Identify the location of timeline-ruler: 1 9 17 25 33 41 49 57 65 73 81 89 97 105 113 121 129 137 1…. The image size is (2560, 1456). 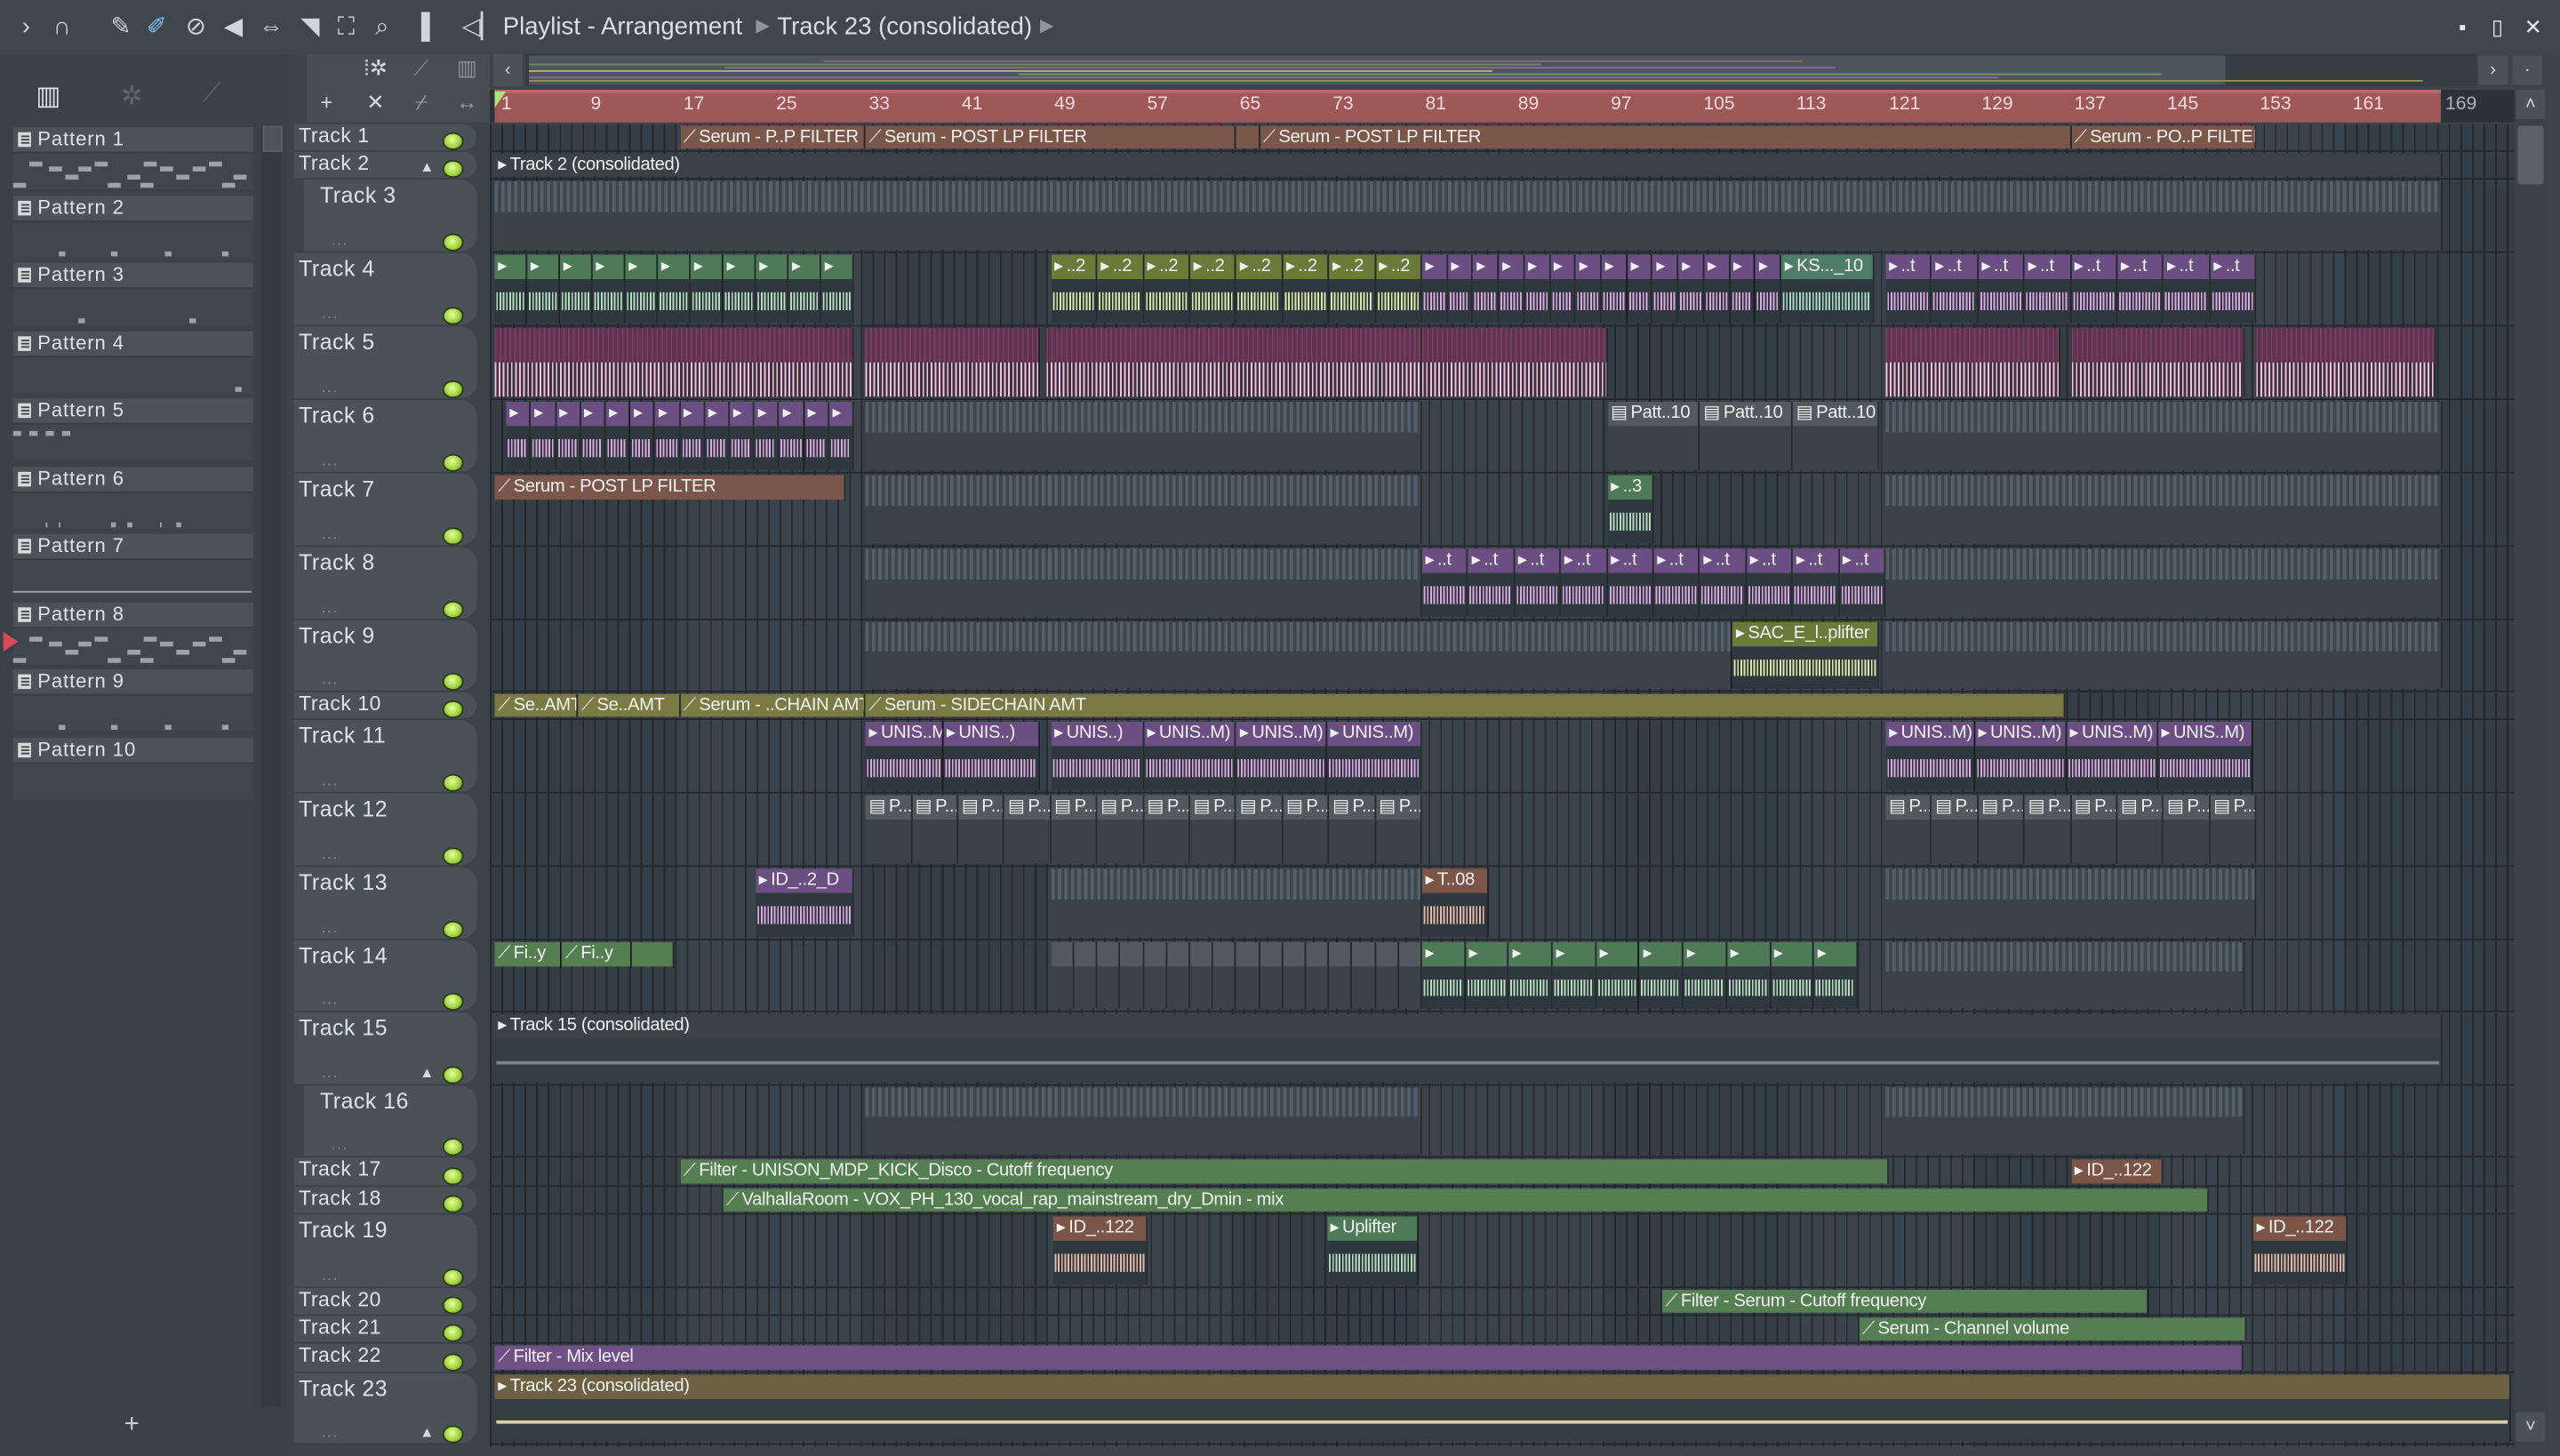
(1502, 106).